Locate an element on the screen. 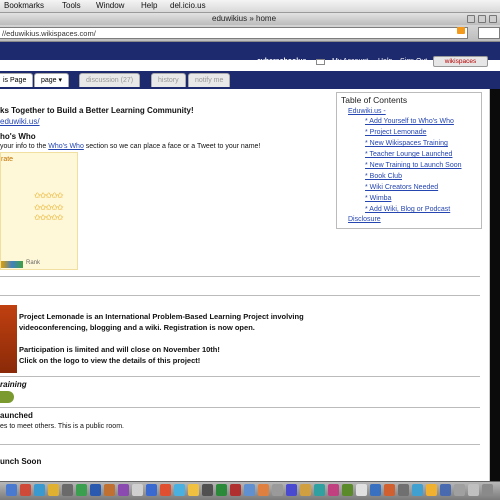 This screenshot has width=500, height=500. address-text: //eduwikius.wikispaces.com/ is located at coordinates (49, 33).